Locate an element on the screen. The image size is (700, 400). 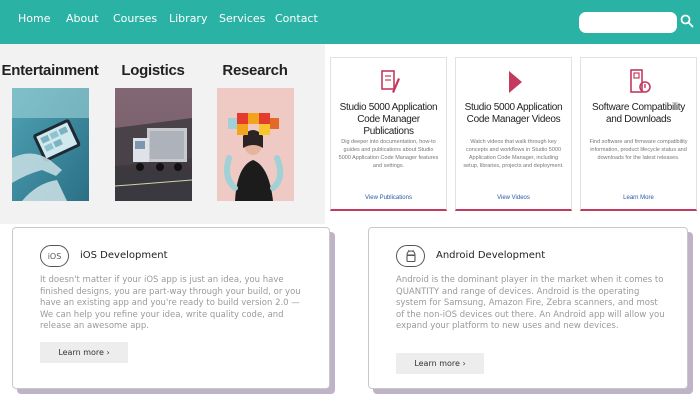
search-input is located at coordinates (628, 22).